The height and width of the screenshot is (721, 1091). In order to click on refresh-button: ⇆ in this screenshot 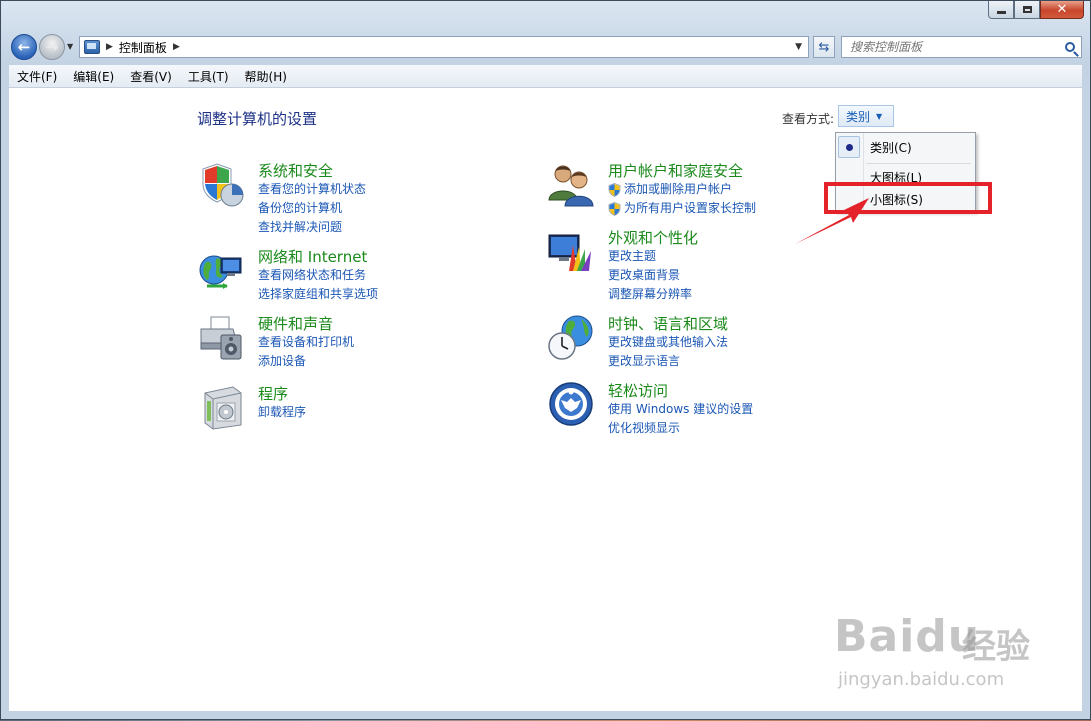, I will do `click(824, 47)`.